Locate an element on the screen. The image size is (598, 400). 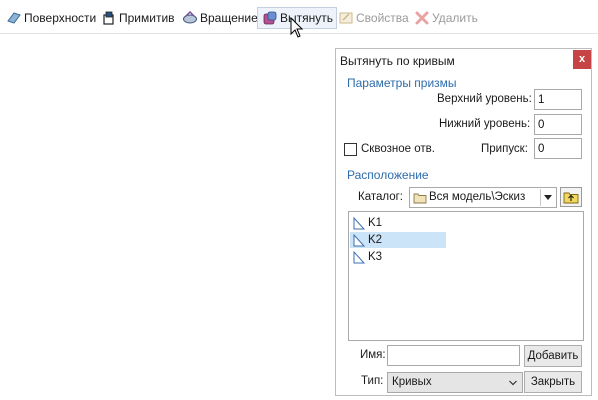
through-hole-label: Сквозное отв. is located at coordinates (398, 149).